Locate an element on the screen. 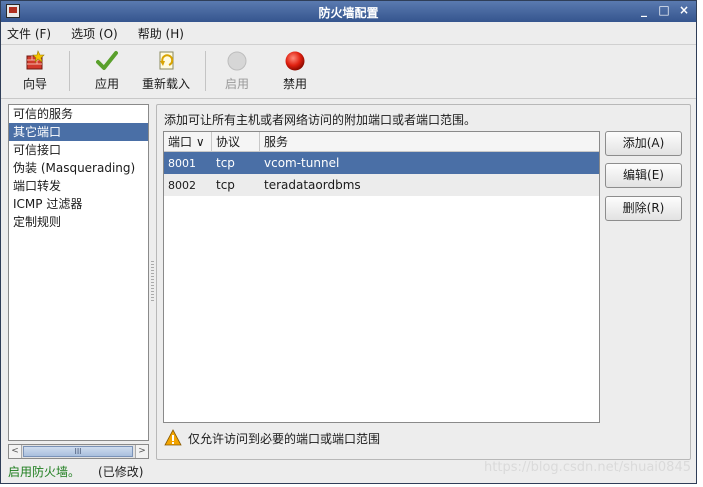 The width and height of the screenshot is (703, 487). status-bar: 启用防火墙。 (已修改) is located at coordinates (75, 471).